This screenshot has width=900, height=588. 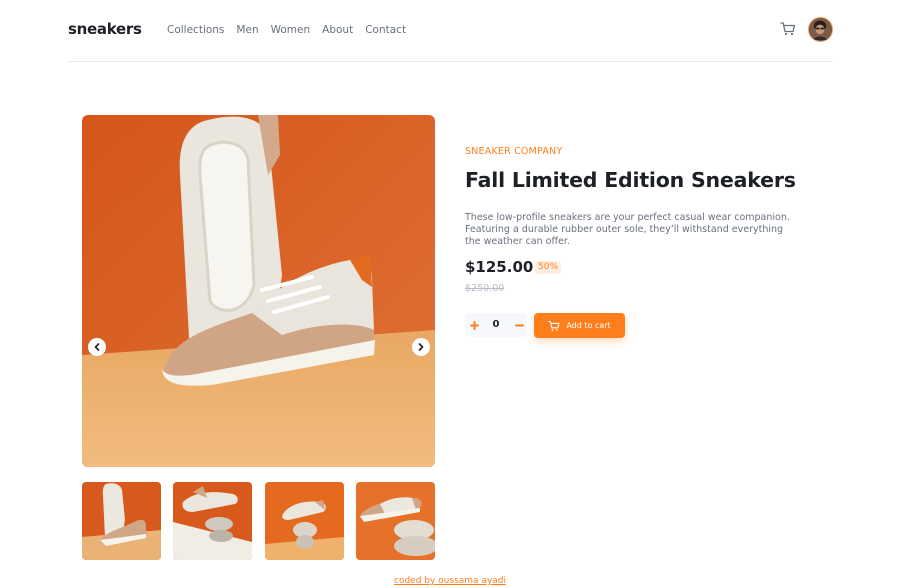 I want to click on quantity-value: 0, so click(x=496, y=324).